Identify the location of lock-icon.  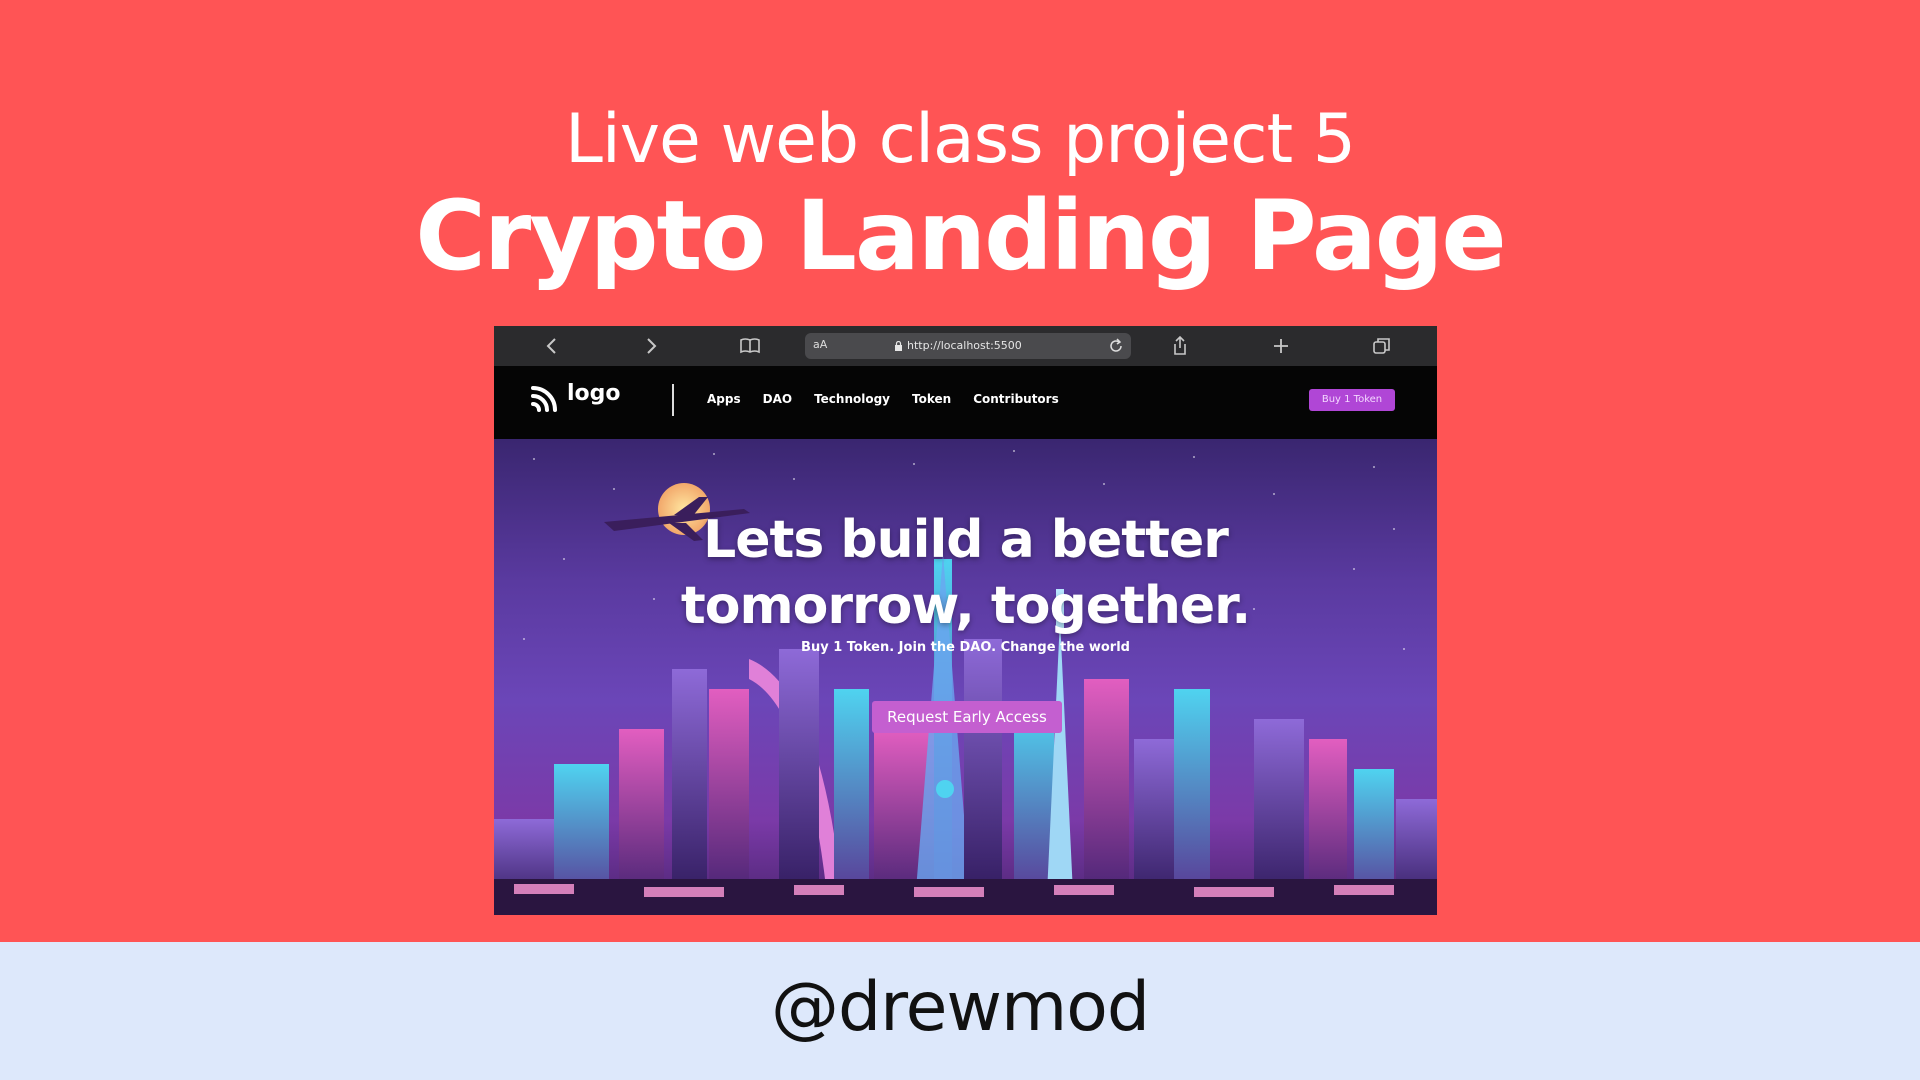
(898, 346).